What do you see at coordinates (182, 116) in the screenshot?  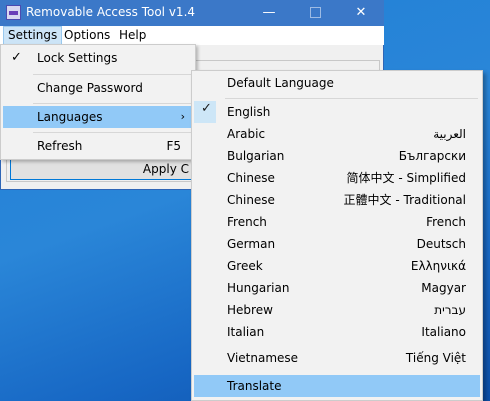 I see `chevron-right-icon: ›` at bounding box center [182, 116].